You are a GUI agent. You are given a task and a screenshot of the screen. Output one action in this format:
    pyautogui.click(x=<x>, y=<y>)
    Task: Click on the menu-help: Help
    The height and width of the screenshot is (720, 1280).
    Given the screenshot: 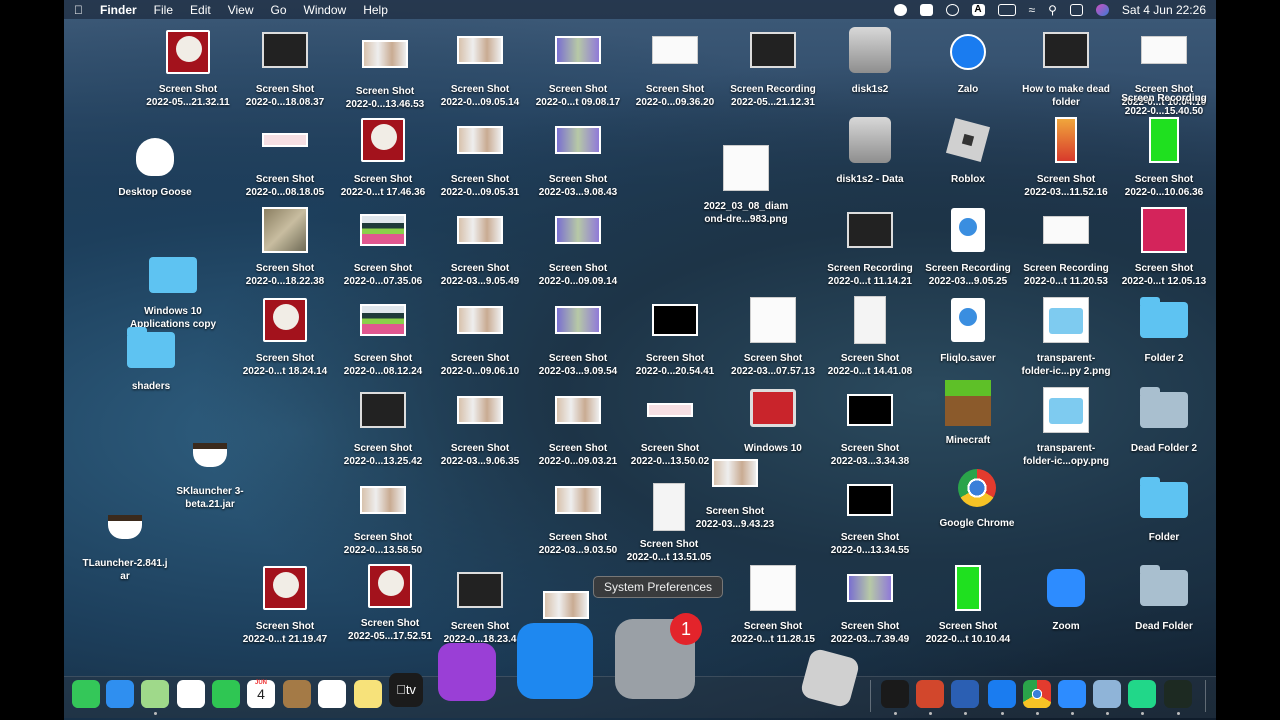 What is the action you would take?
    pyautogui.click(x=375, y=10)
    